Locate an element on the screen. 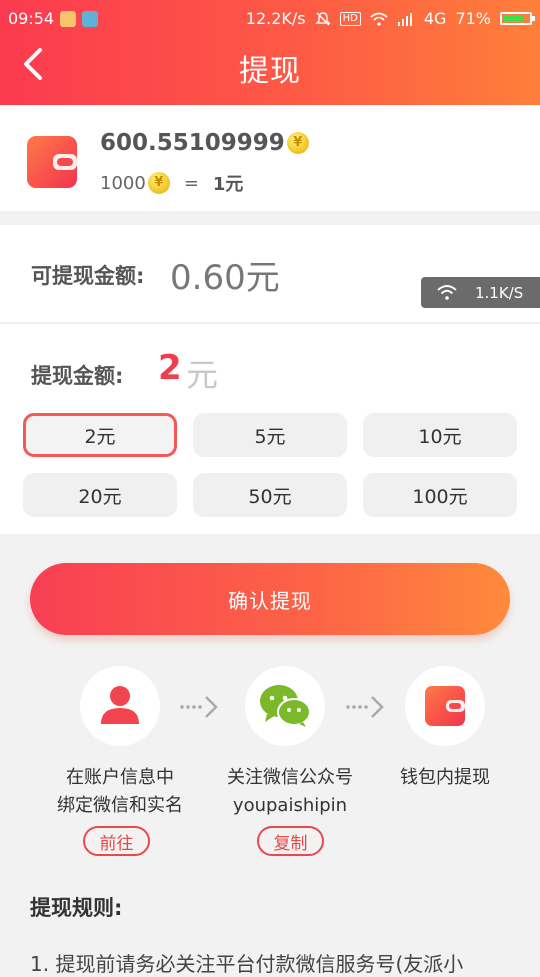  net-speed-value: 1.1K/S is located at coordinates (499, 292).